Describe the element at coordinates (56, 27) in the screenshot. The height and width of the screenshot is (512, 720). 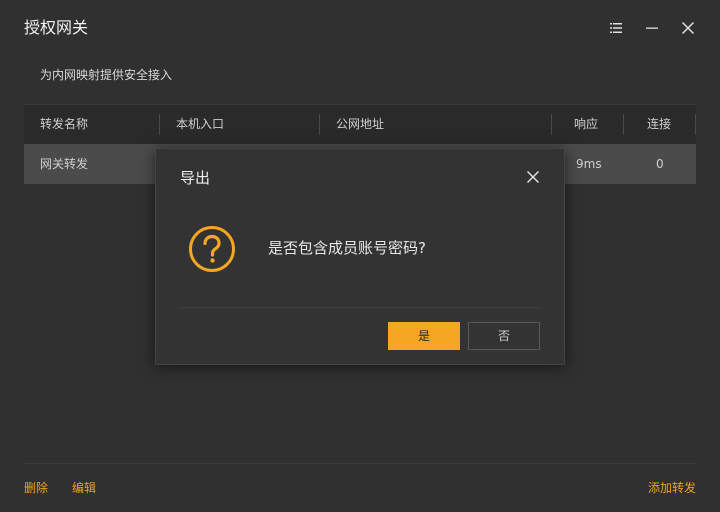
I see `window-title: 授权网关` at that location.